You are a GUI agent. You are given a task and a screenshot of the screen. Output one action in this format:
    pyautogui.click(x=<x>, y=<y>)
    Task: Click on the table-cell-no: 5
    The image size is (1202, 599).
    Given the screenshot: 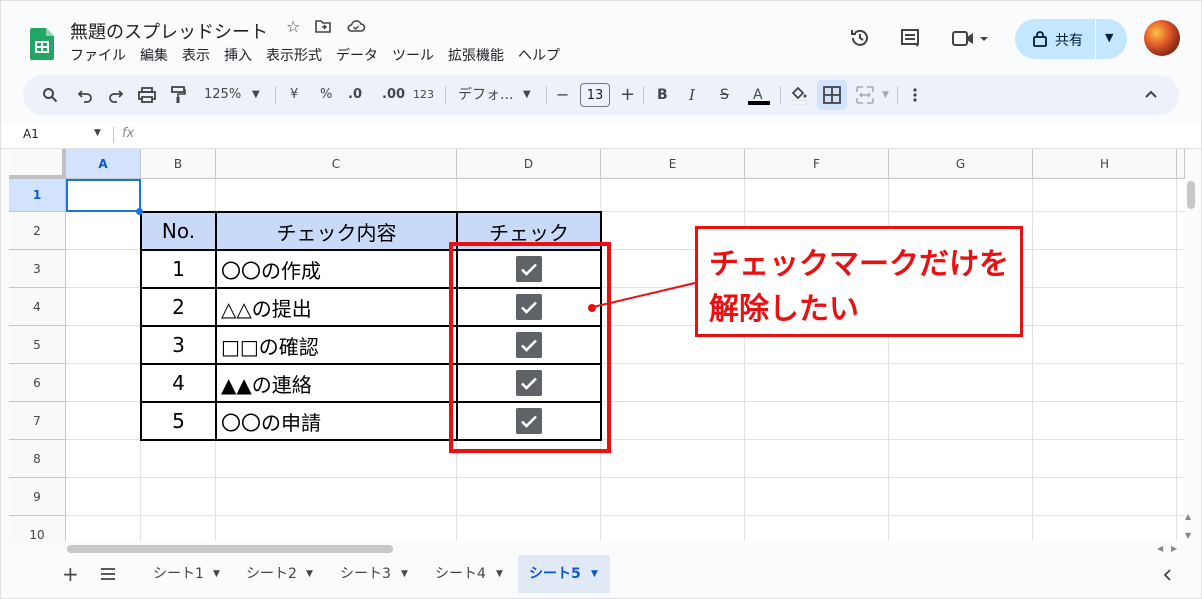 What is the action you would take?
    pyautogui.click(x=178, y=421)
    